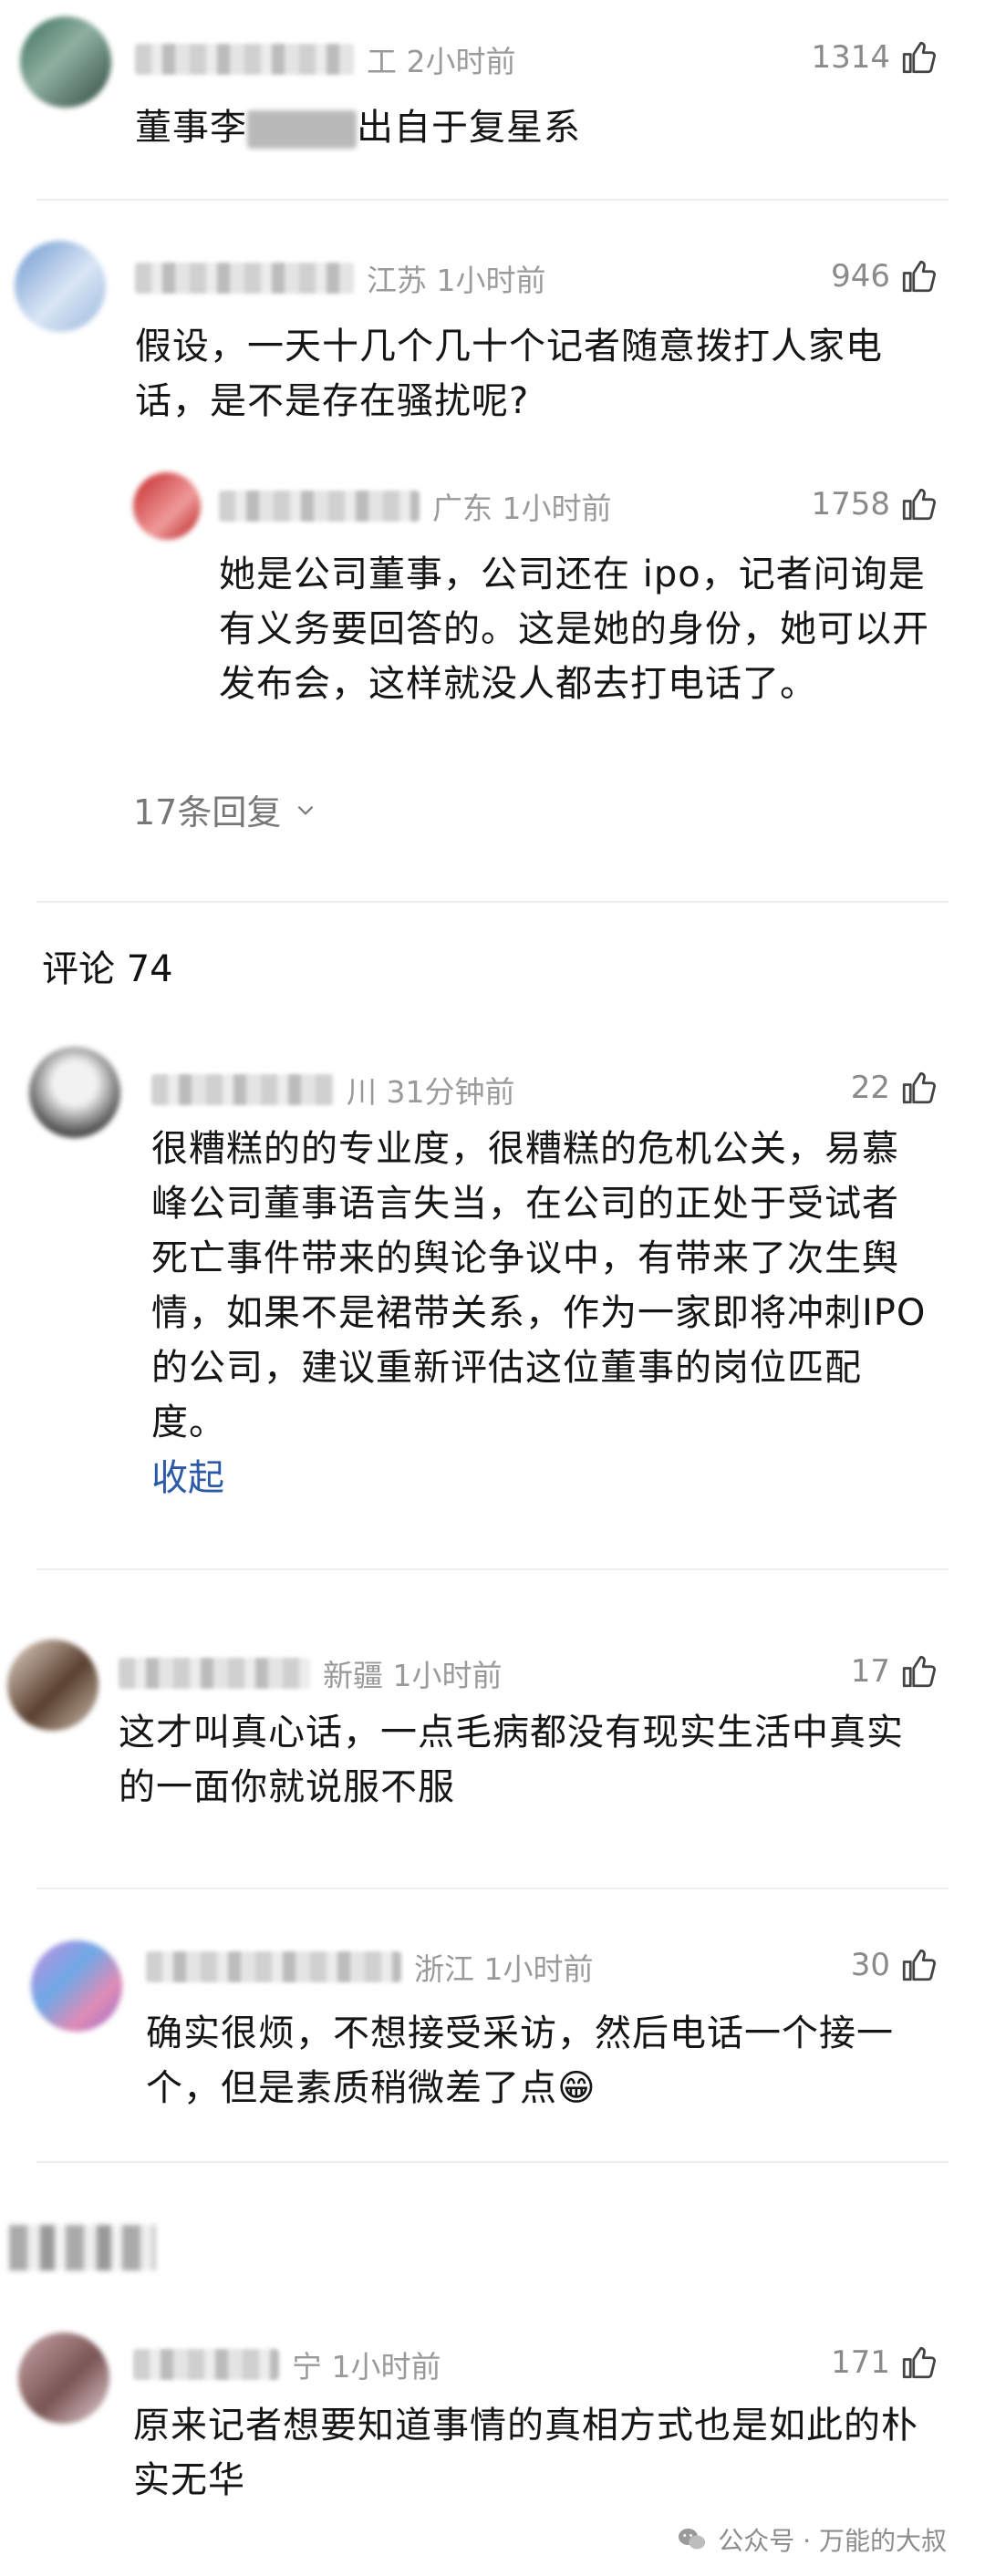 This screenshot has height=2576, width=985. What do you see at coordinates (207, 812) in the screenshot?
I see `replies-count: 17条回复` at bounding box center [207, 812].